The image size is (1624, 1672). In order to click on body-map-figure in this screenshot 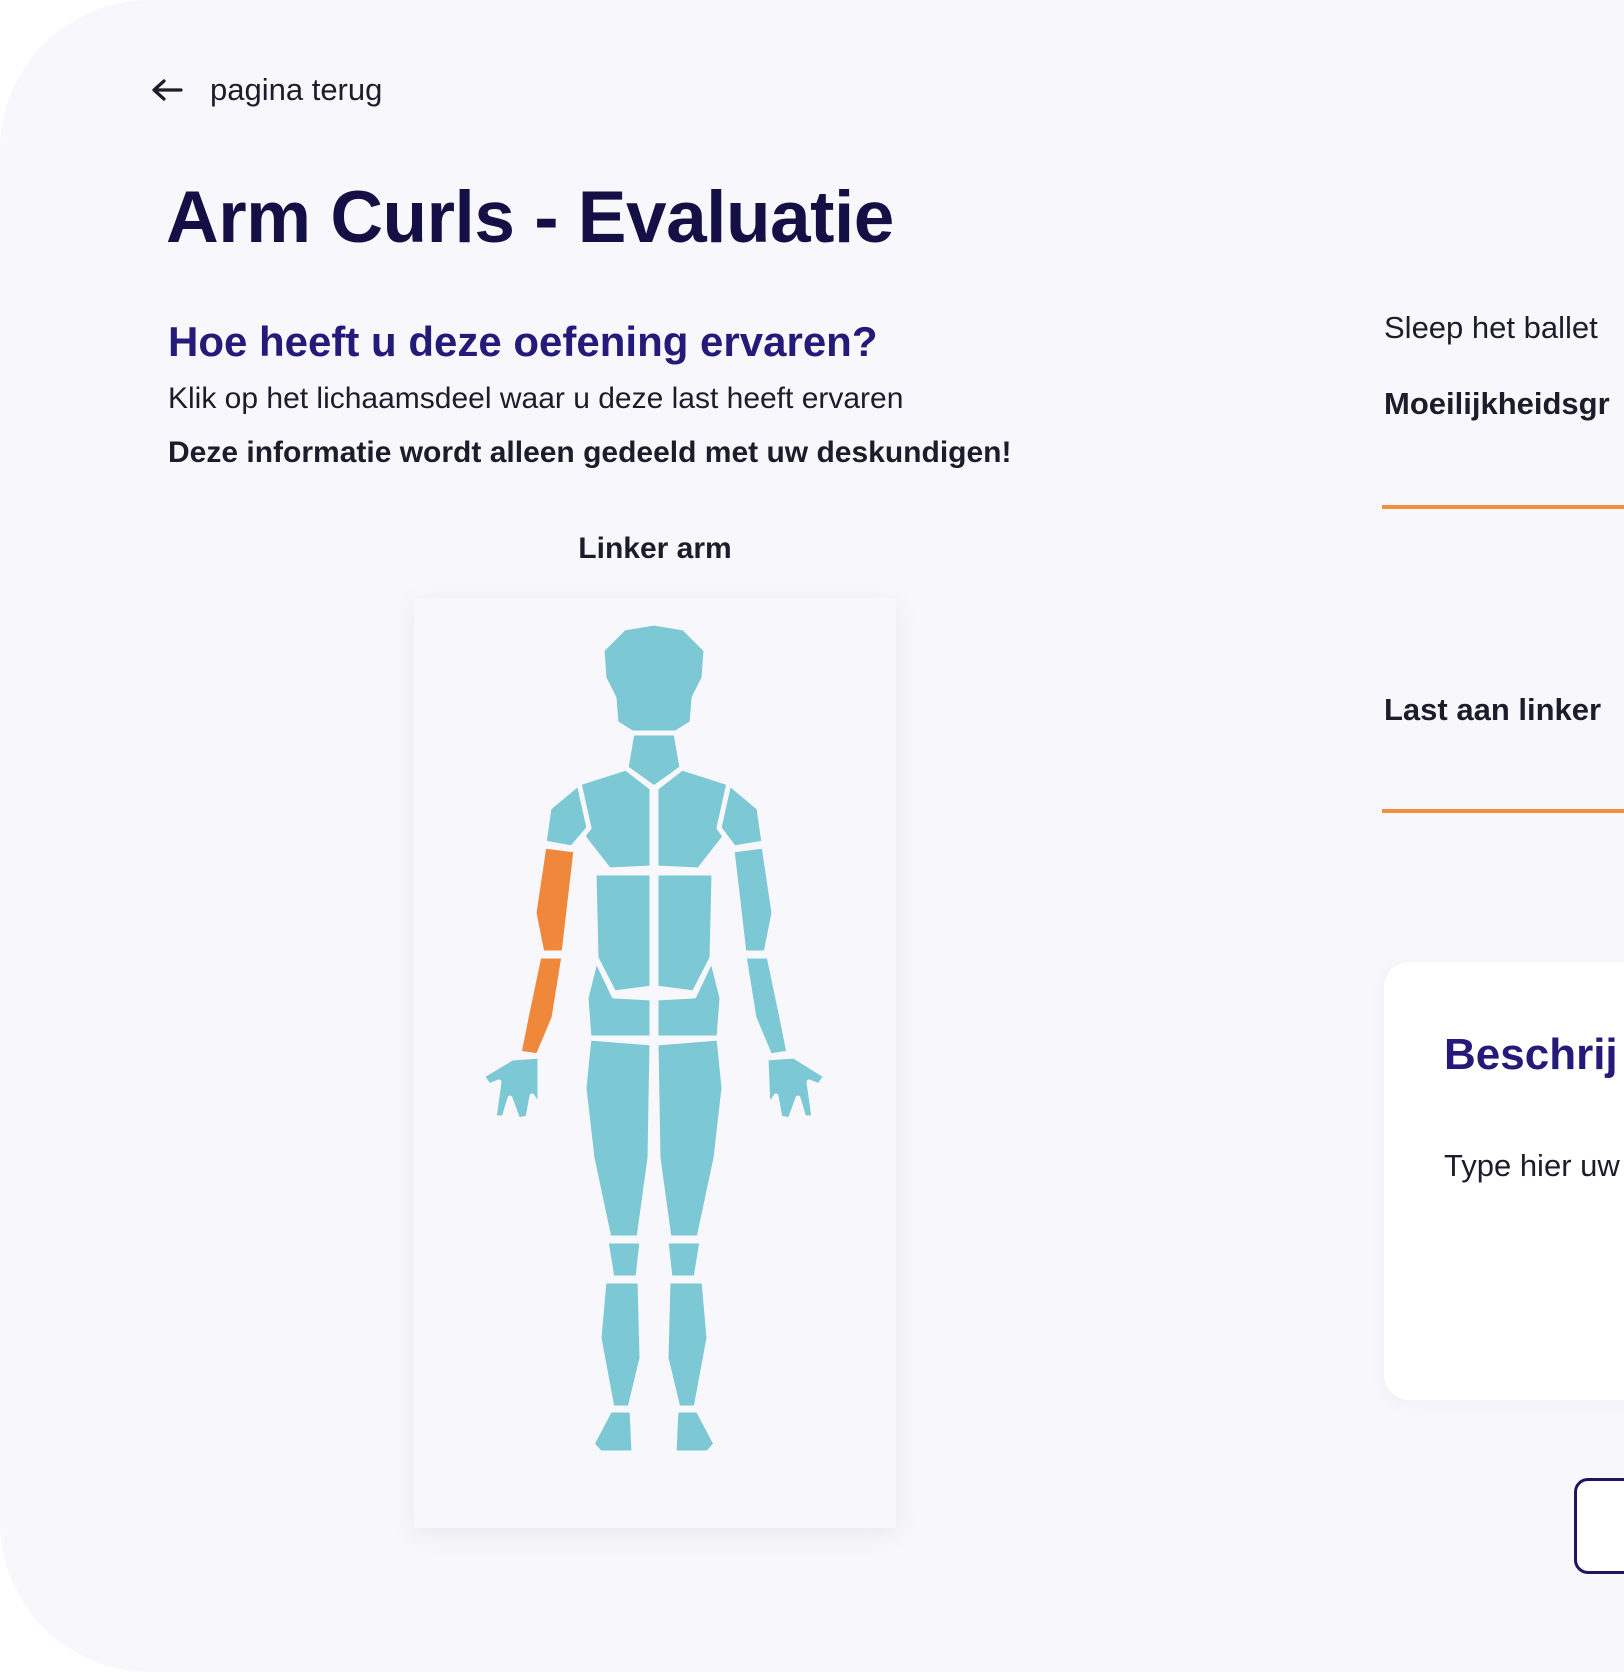, I will do `click(654, 1038)`.